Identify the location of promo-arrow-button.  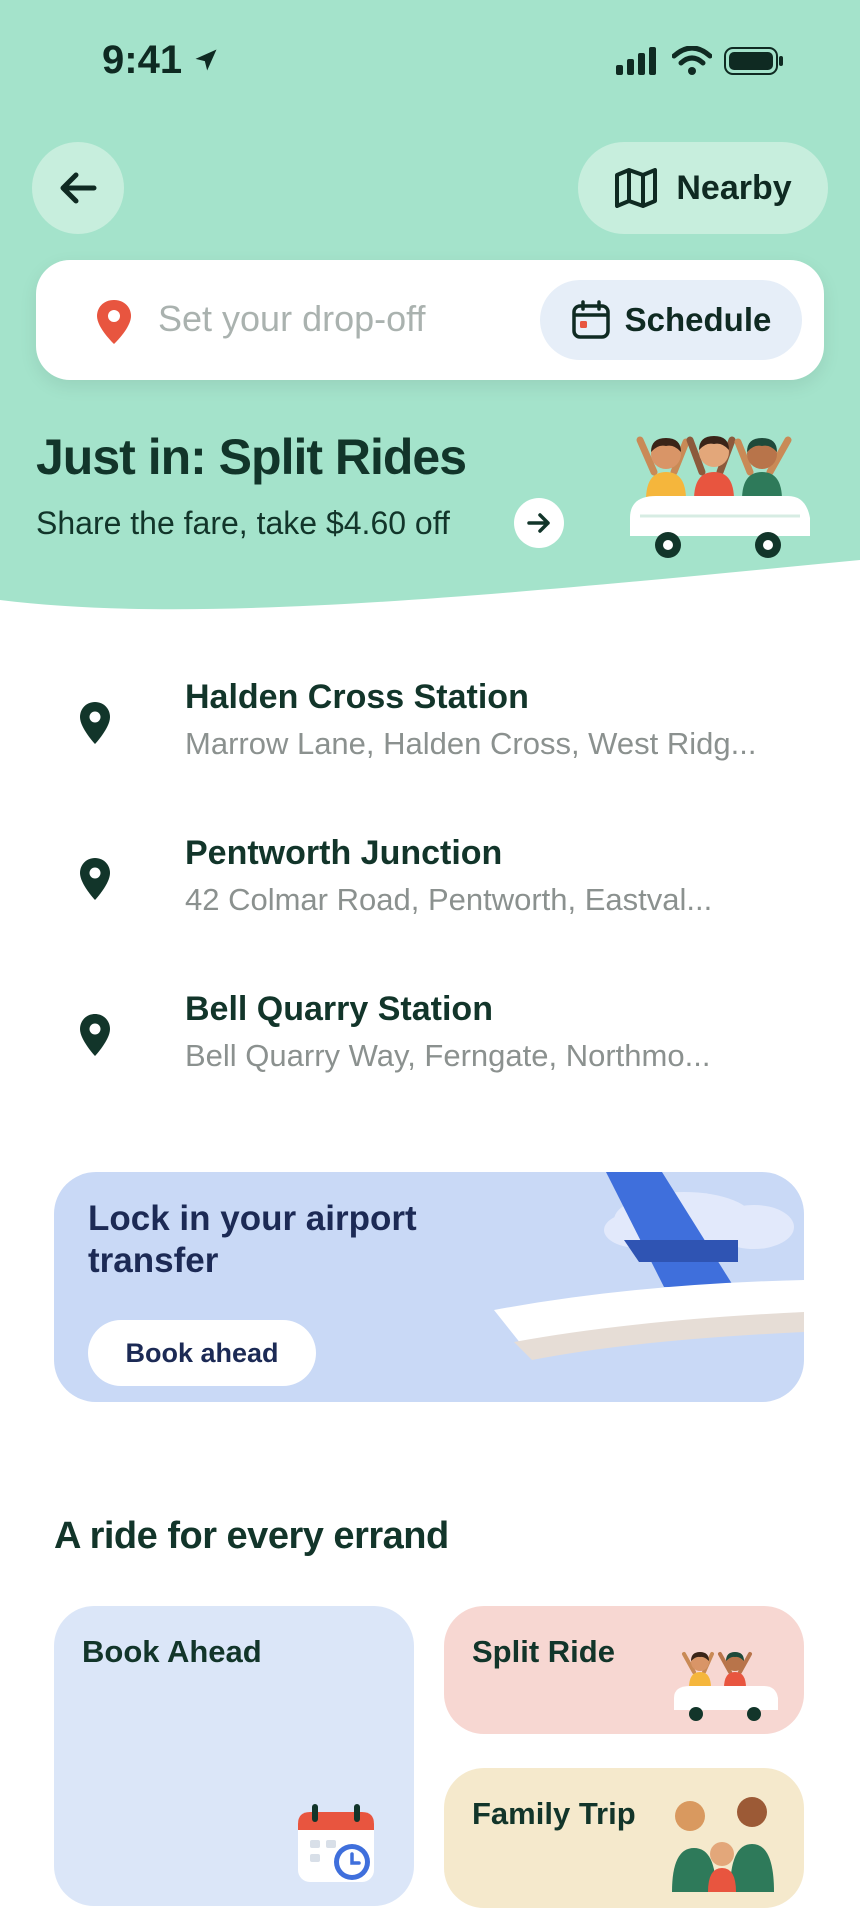
(539, 523).